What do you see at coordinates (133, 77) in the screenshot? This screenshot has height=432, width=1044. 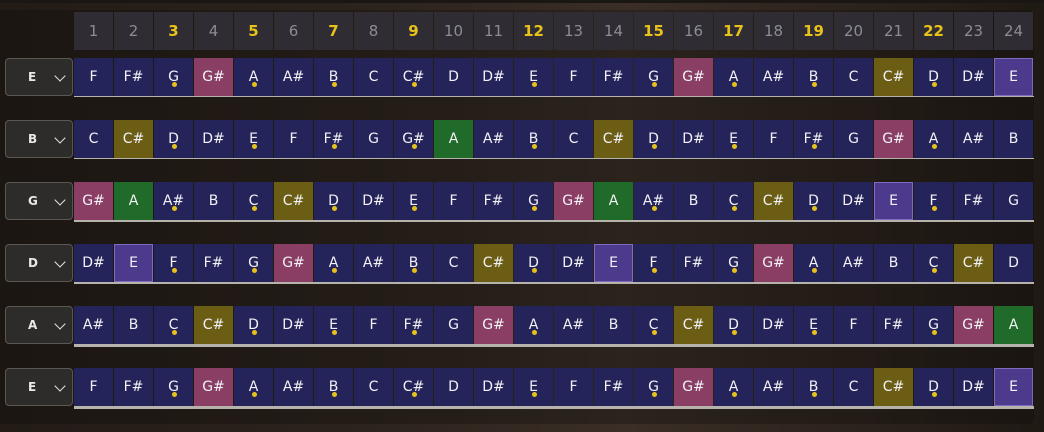 I see `note-cell-s1-f2: F#` at bounding box center [133, 77].